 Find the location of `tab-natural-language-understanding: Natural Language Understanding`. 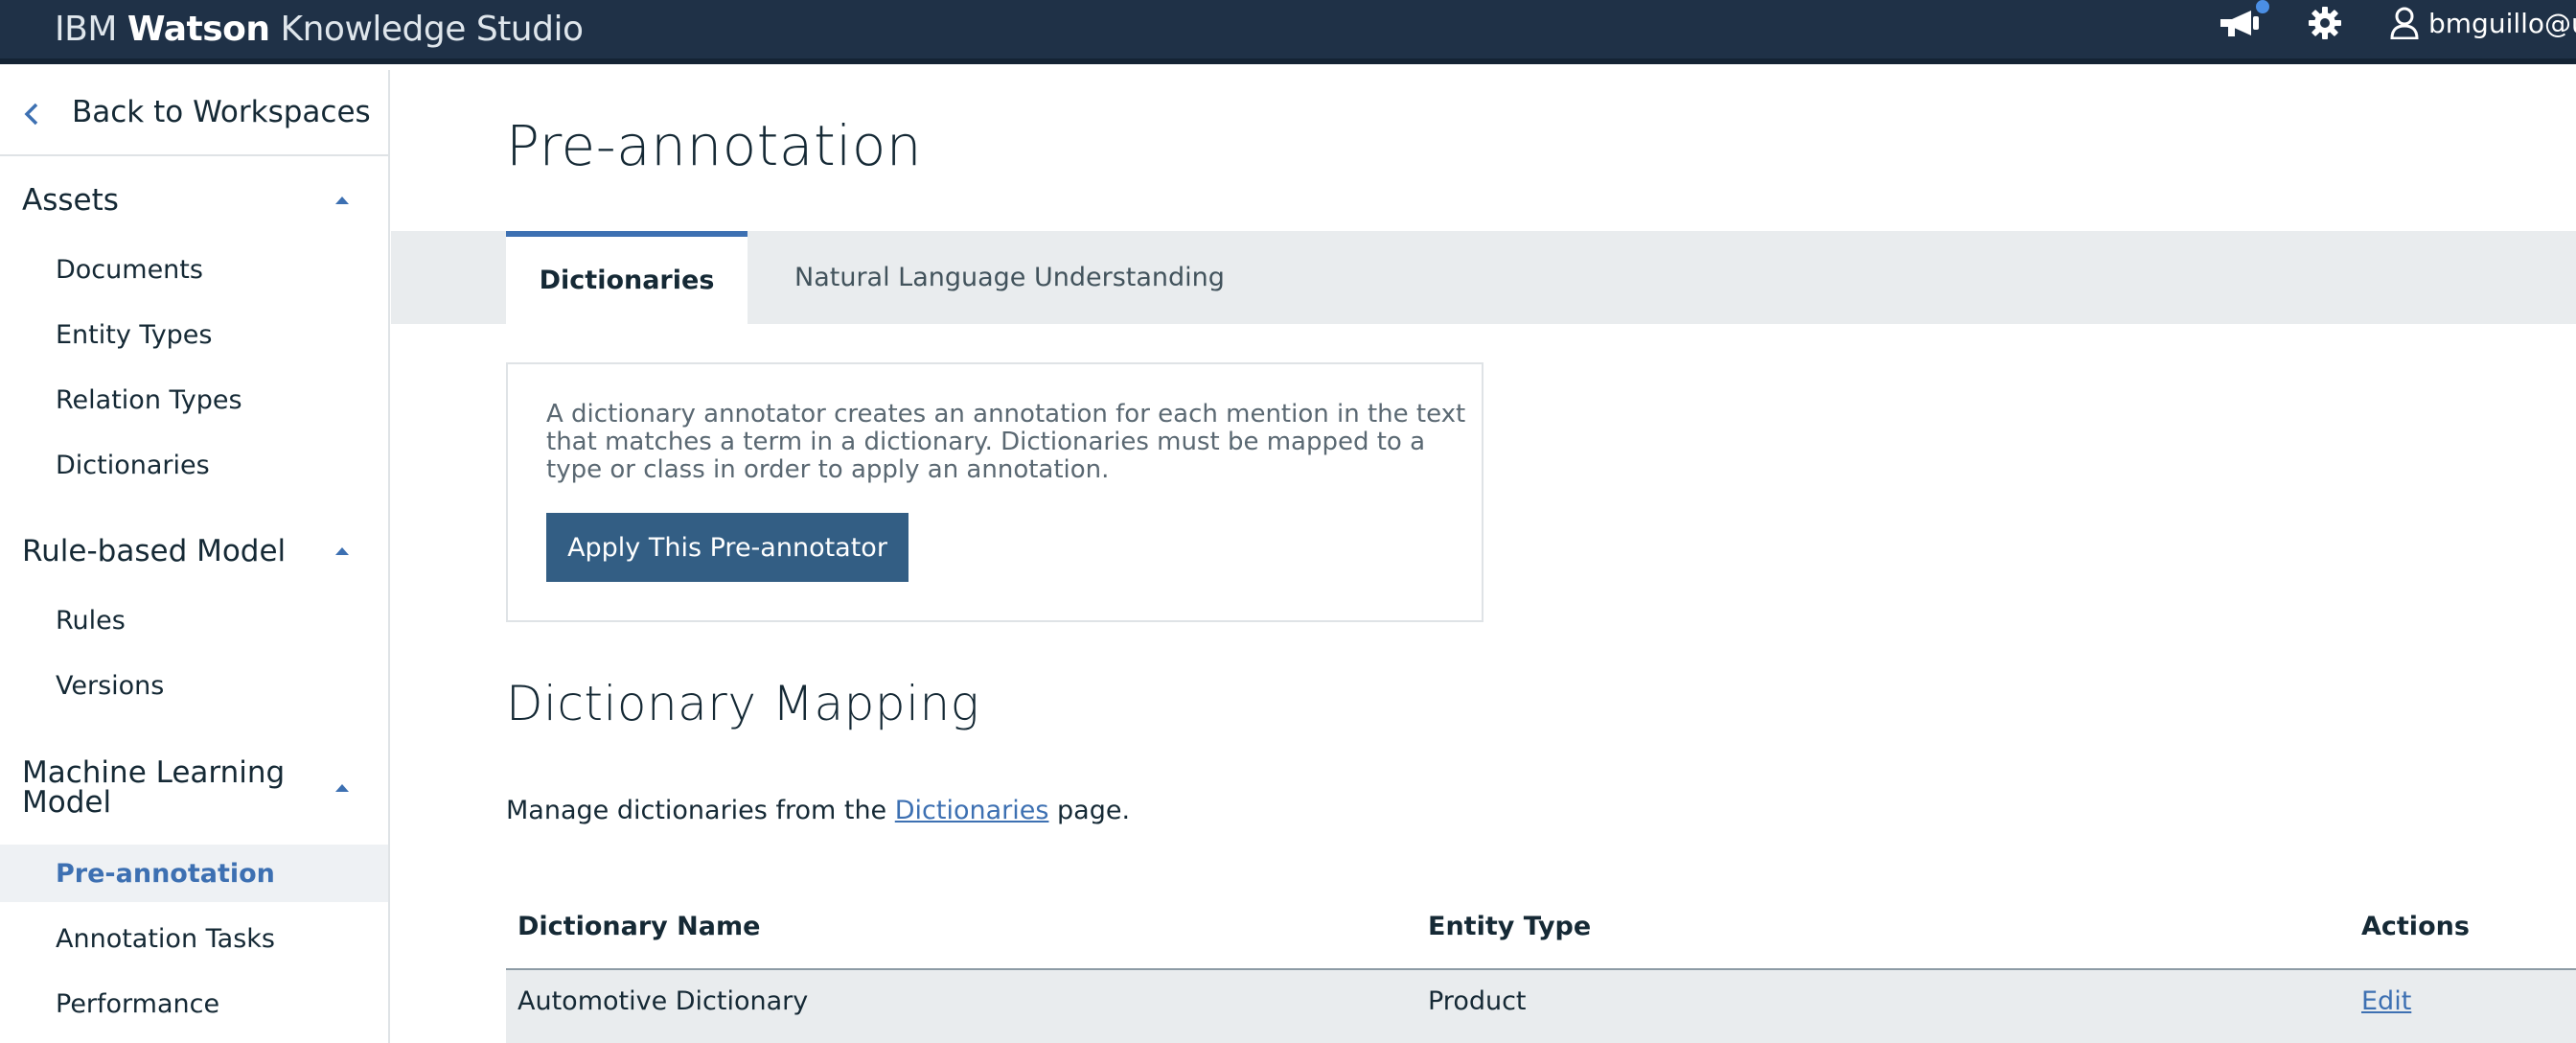

tab-natural-language-understanding: Natural Language Understanding is located at coordinates (1009, 277).